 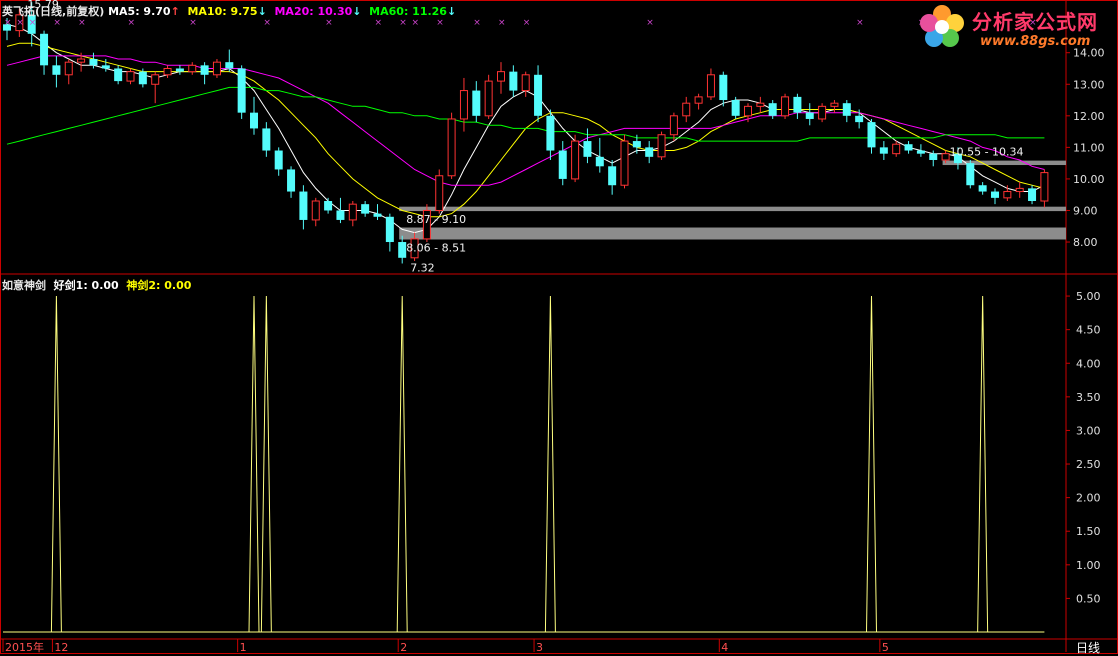 What do you see at coordinates (1035, 22) in the screenshot?
I see `watermark-brand: 分析家公式网` at bounding box center [1035, 22].